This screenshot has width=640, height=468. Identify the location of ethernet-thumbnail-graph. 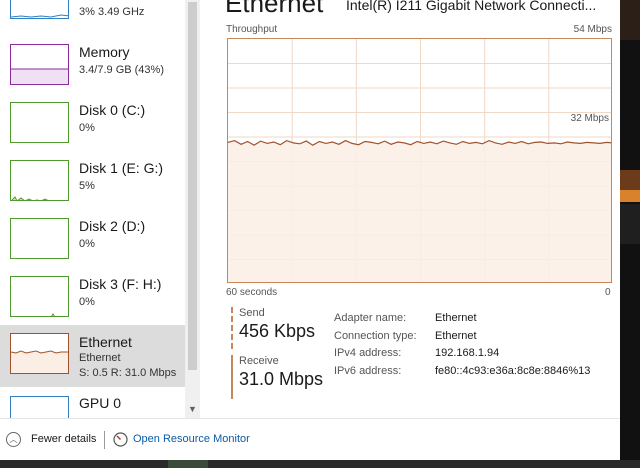
(39, 353).